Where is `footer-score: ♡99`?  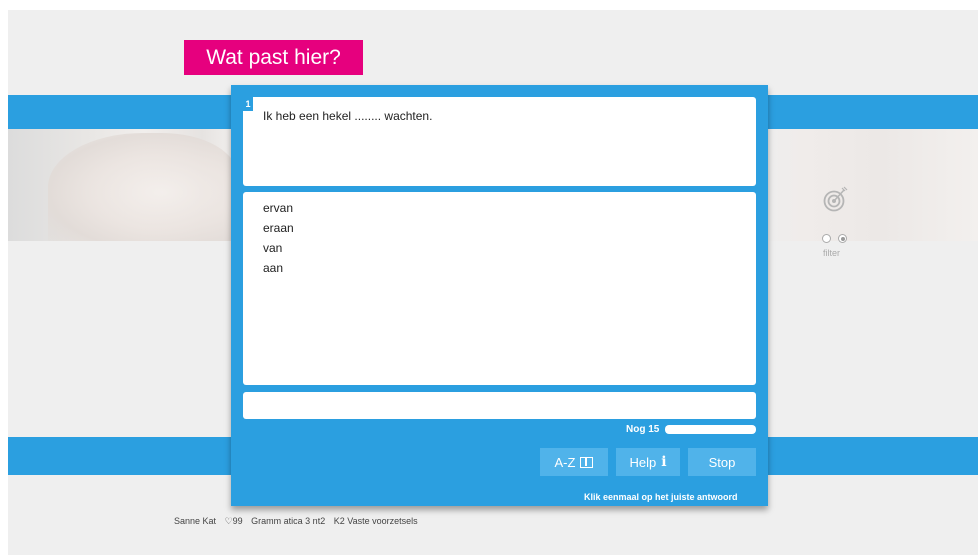 footer-score: ♡99 is located at coordinates (233, 521).